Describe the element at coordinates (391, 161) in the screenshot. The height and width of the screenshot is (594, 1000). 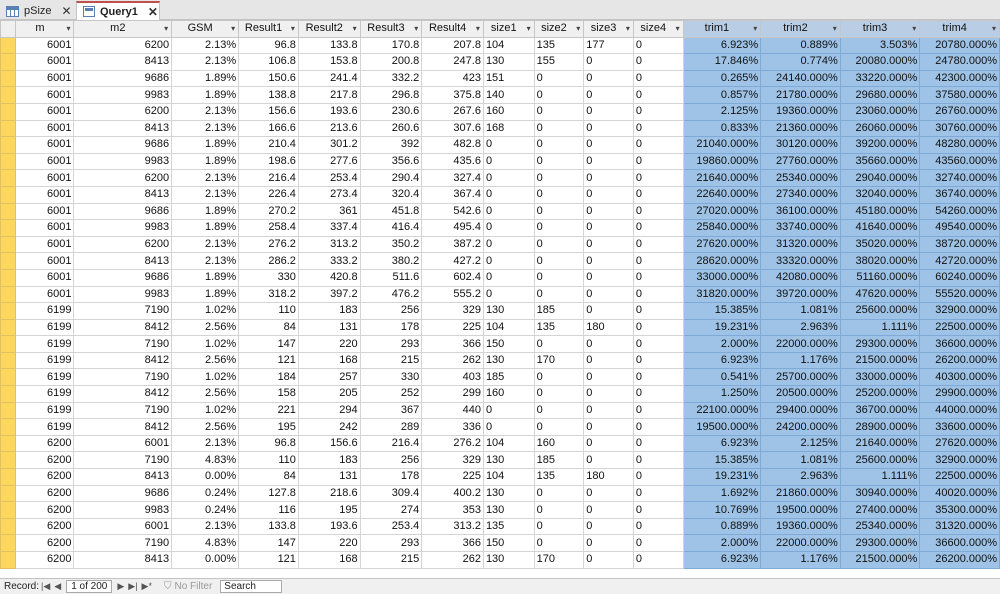
I see `cell-result3: 356.6` at that location.